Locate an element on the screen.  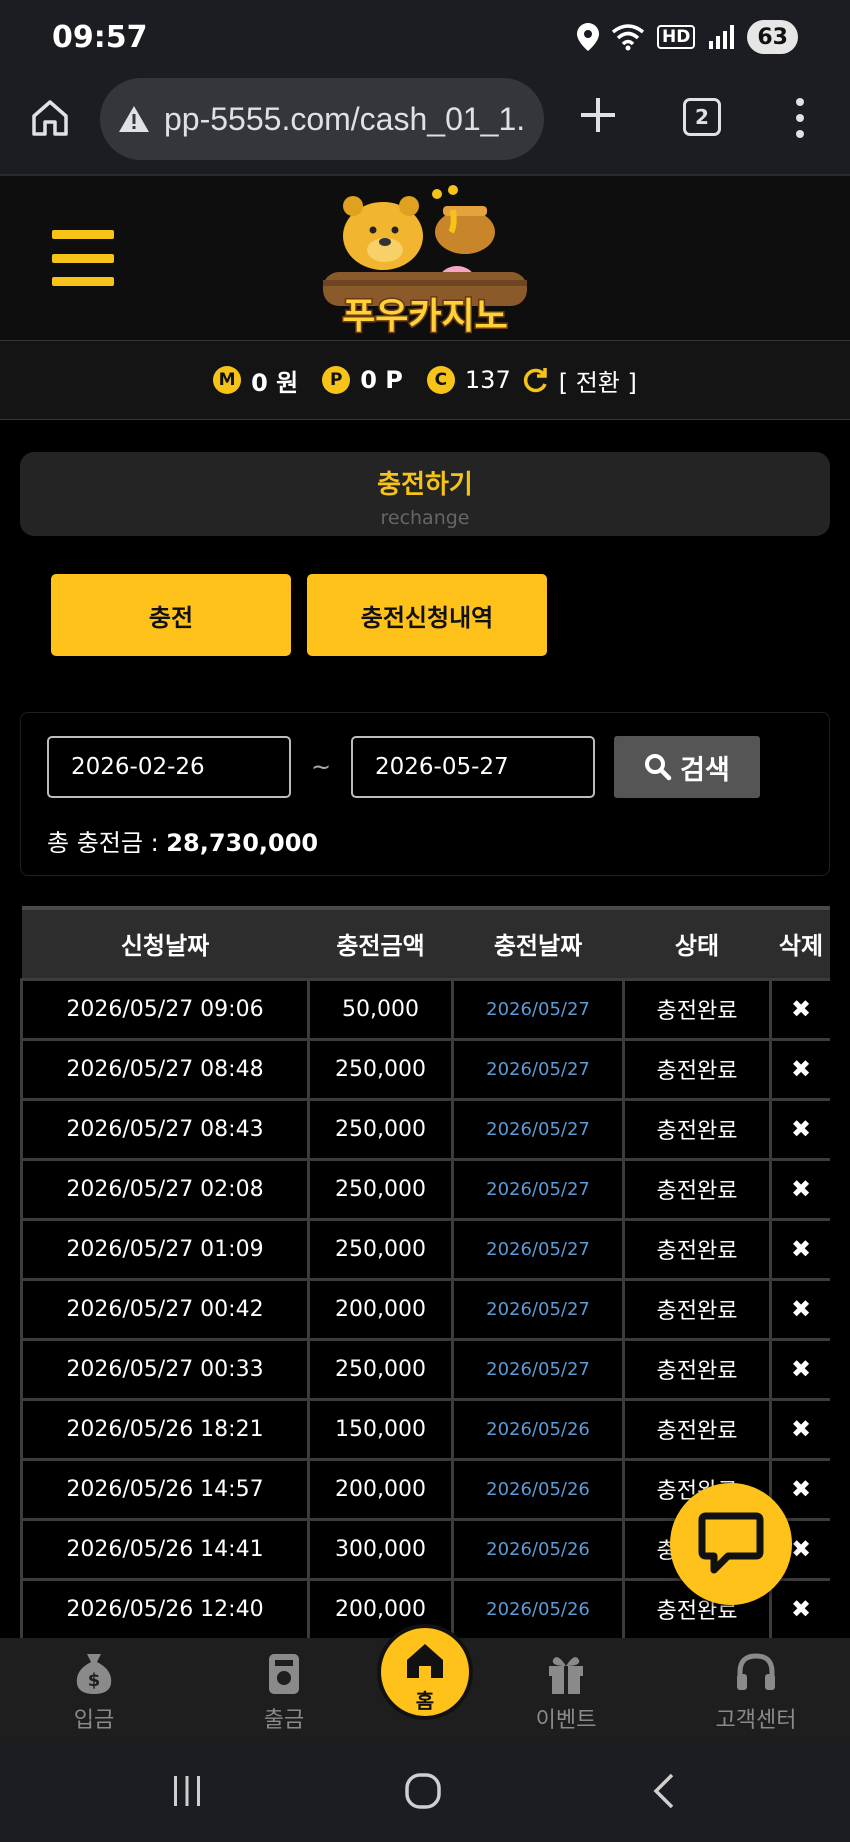
charge-date-cell: 2026/05/26 is located at coordinates (538, 1489).